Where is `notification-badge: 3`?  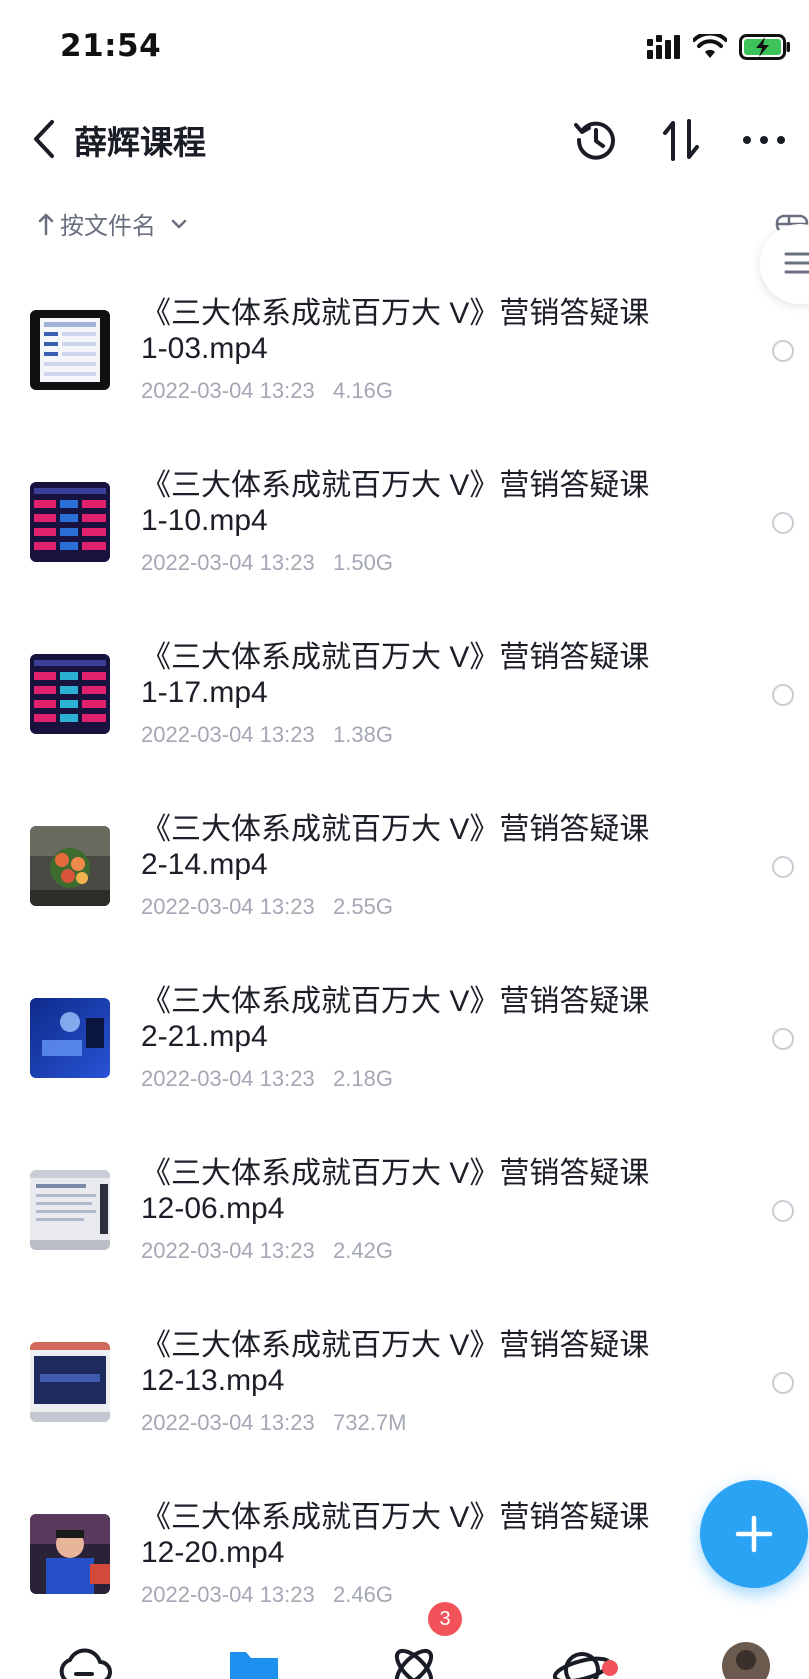 notification-badge: 3 is located at coordinates (445, 1619).